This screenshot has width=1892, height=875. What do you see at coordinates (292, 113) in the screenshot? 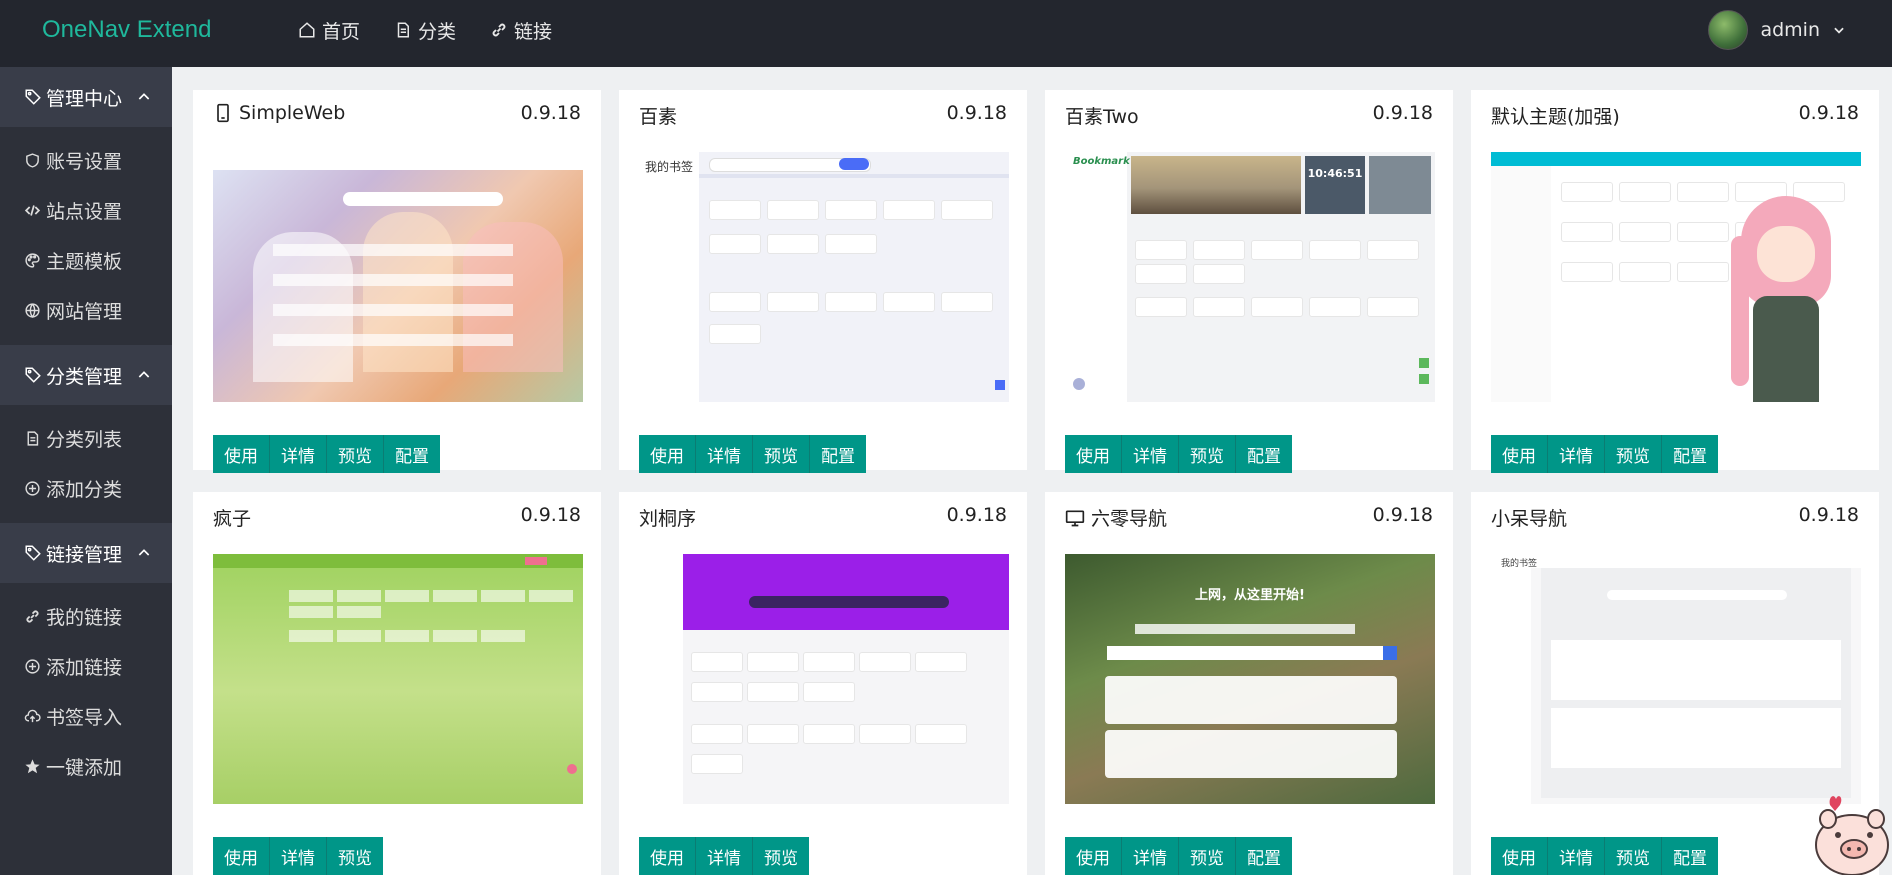
I see `theme-name: SimpleWeb` at bounding box center [292, 113].